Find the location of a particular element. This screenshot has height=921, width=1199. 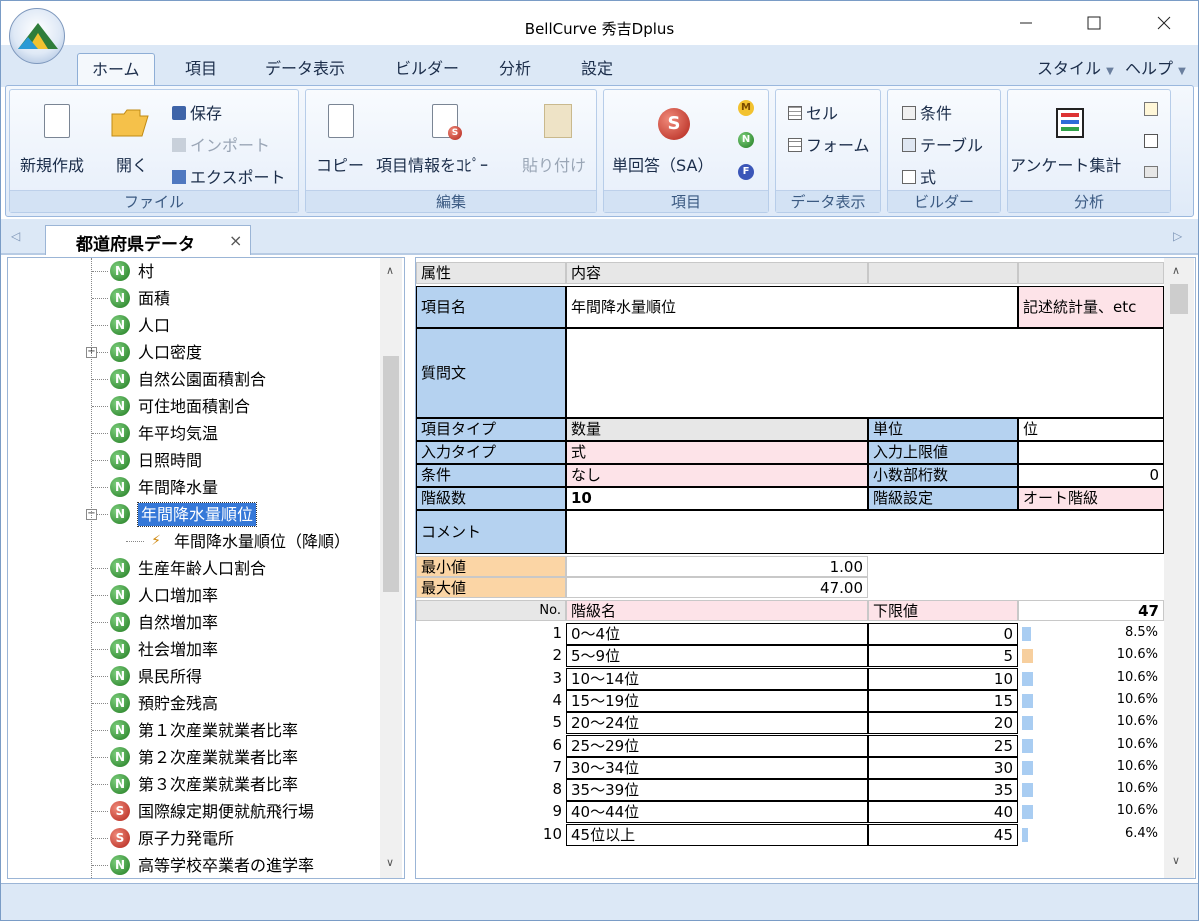

tree-item: N 生産年齢人口割合 is located at coordinates (193, 568).